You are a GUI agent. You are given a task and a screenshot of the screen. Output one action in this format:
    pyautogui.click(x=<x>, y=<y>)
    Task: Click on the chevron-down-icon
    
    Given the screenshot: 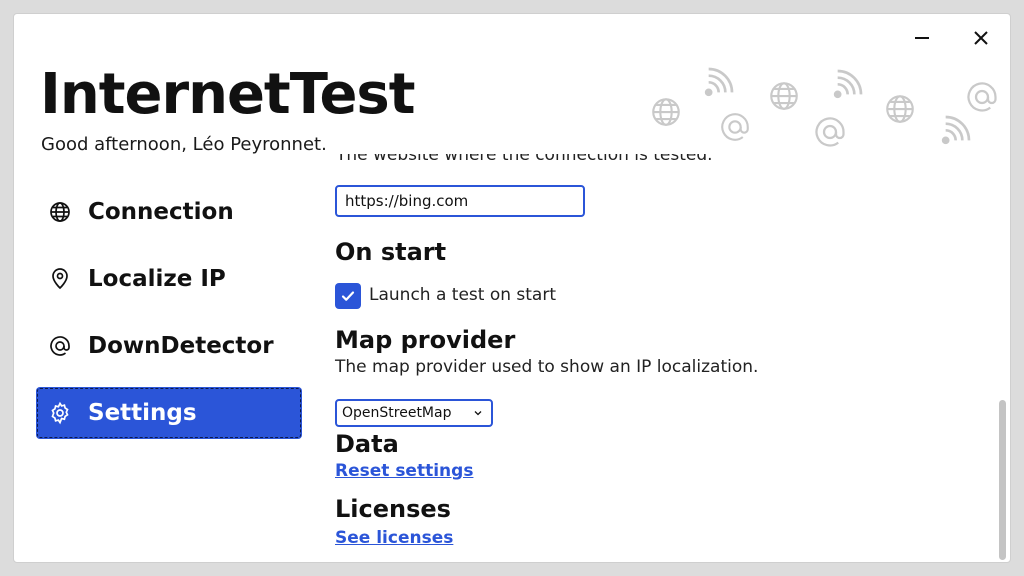 What is the action you would take?
    pyautogui.click(x=478, y=413)
    